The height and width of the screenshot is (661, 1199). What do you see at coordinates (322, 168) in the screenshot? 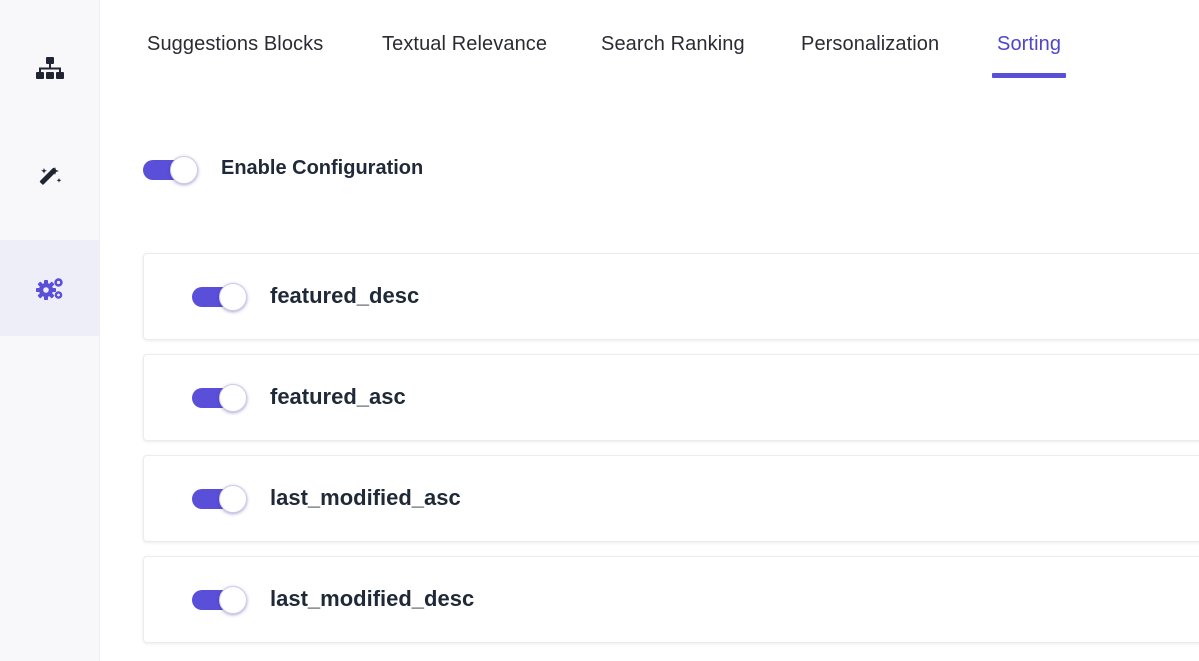
I see `enable-configuration-label: Enable Configuration` at bounding box center [322, 168].